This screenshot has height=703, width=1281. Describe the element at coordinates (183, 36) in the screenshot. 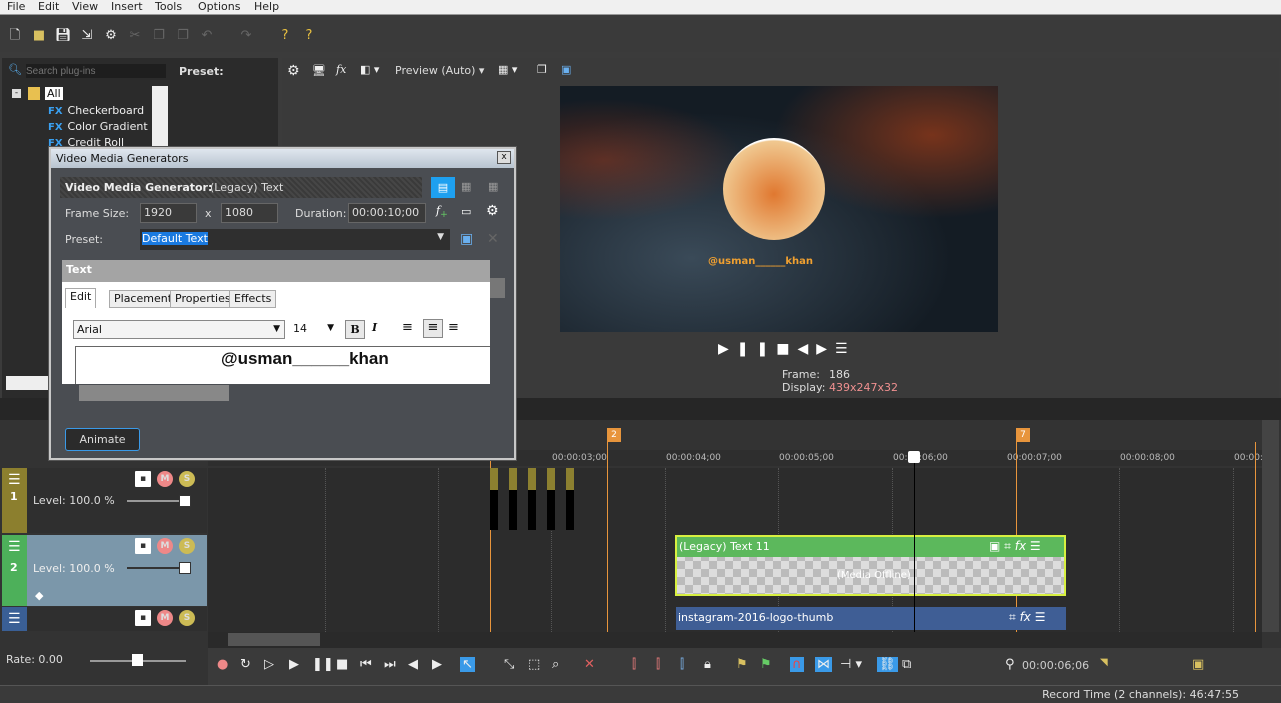

I see `paste-icon: ❐` at that location.